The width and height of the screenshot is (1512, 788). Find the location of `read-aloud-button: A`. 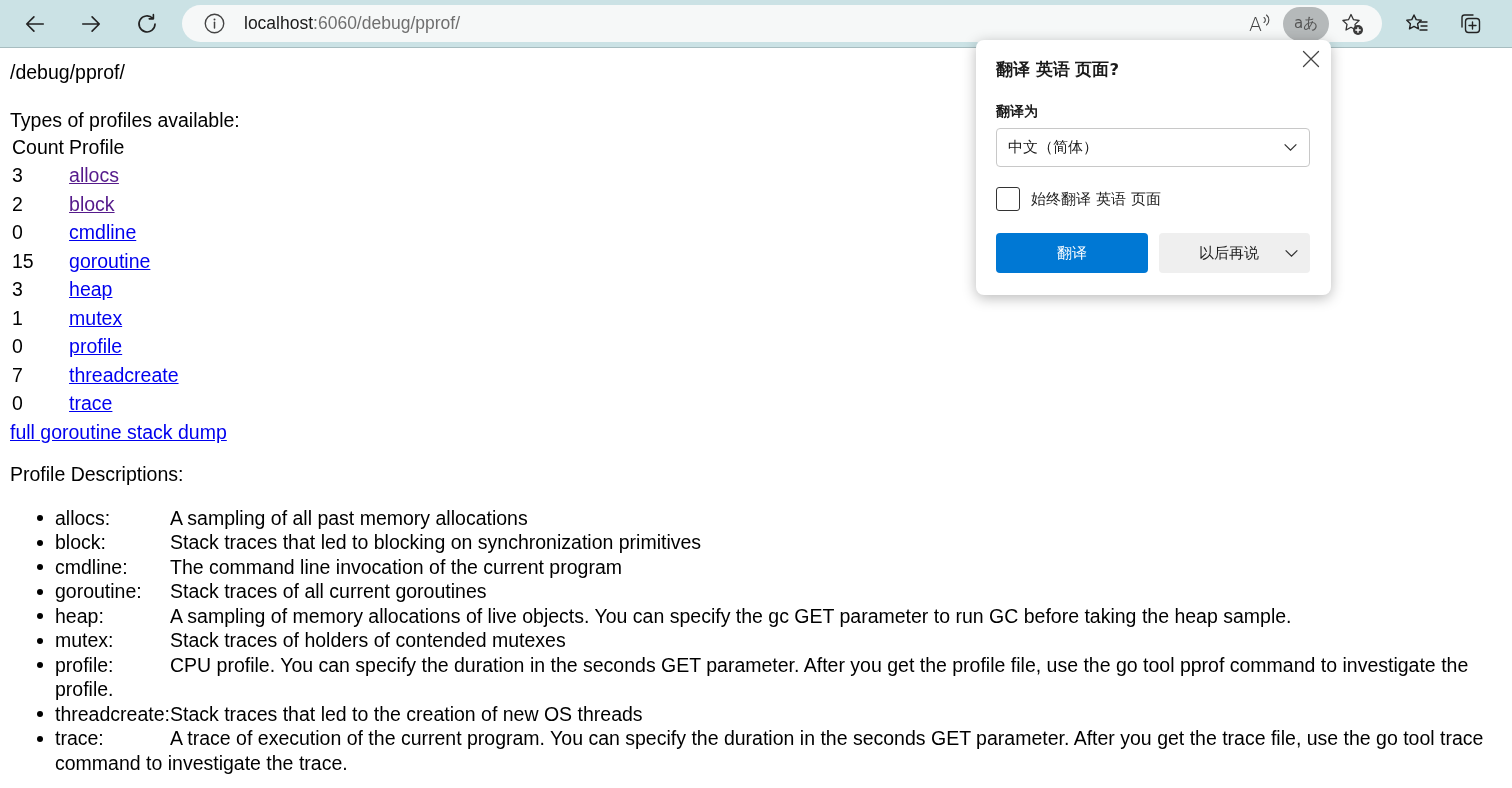

read-aloud-button: A is located at coordinates (1260, 23).